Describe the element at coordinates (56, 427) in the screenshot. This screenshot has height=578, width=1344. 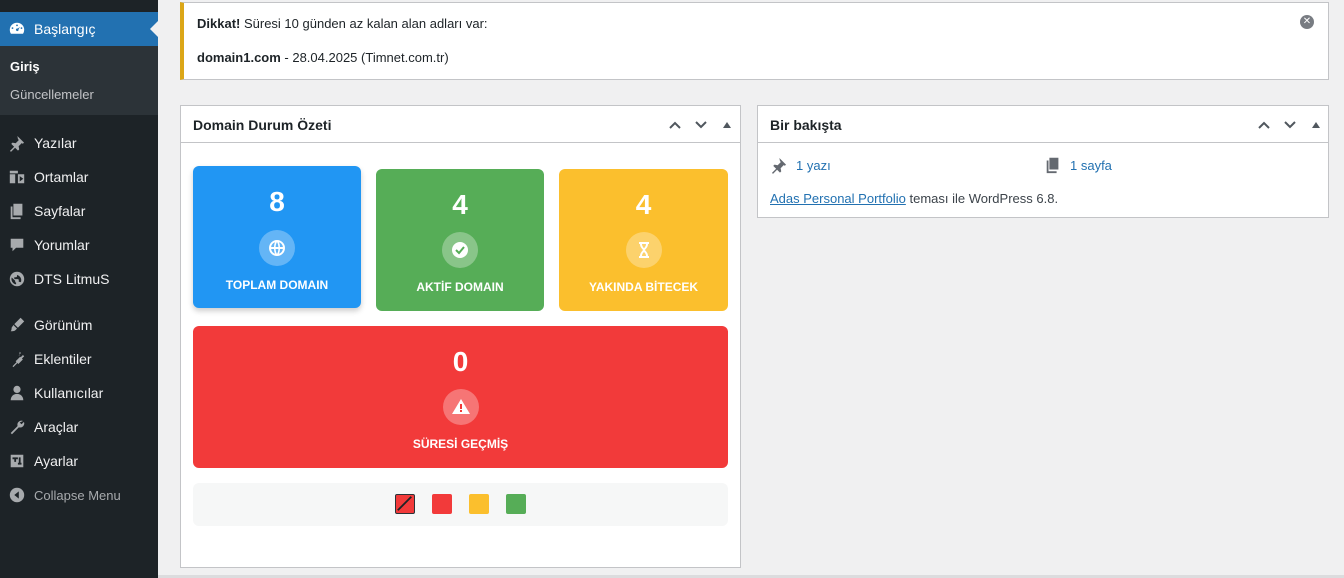
I see `menu-label-tools: Araçlar` at that location.